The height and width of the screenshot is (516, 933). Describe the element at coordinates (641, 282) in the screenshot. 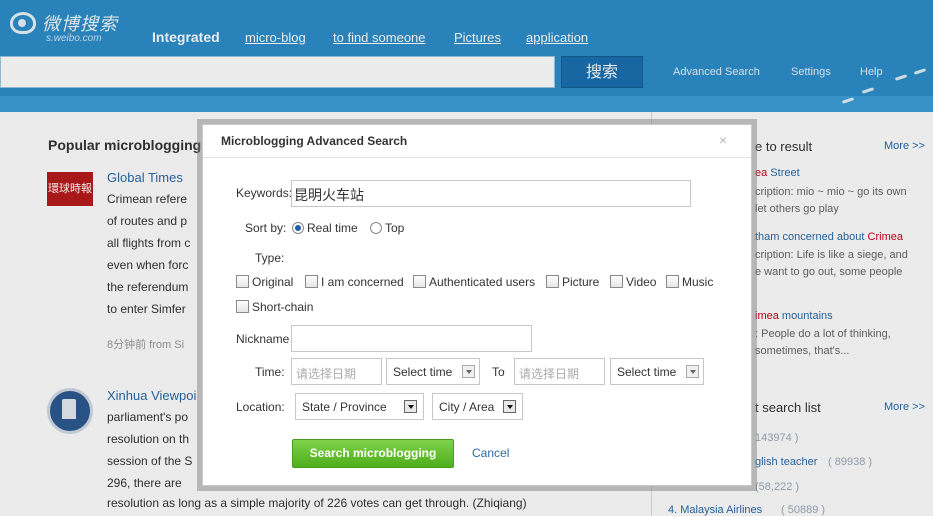

I see `type-video-label: Video` at that location.